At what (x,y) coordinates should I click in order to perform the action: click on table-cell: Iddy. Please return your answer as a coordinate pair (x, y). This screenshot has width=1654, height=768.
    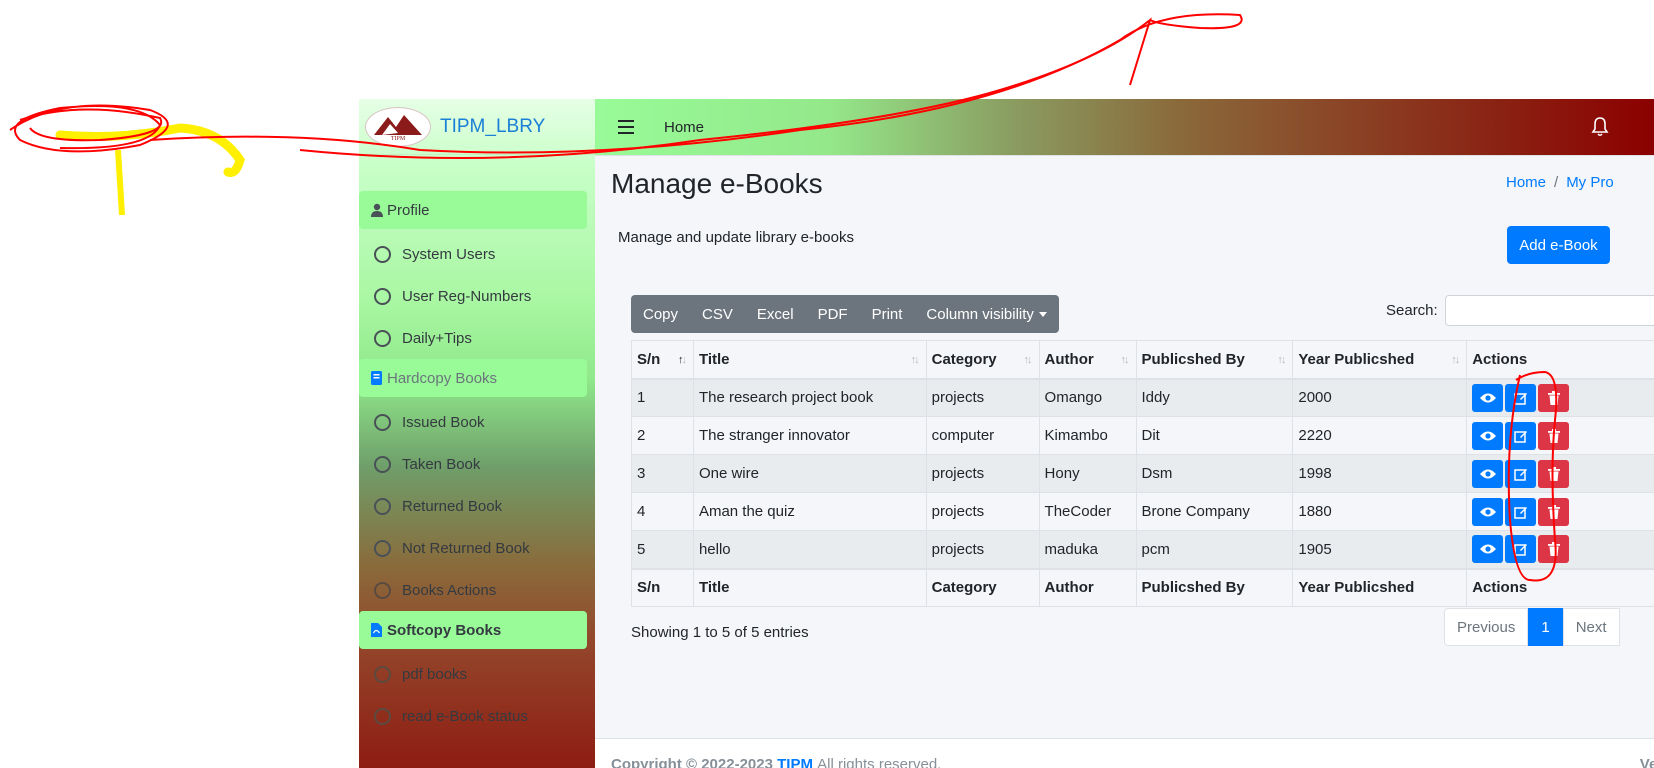
    Looking at the image, I should click on (1214, 397).